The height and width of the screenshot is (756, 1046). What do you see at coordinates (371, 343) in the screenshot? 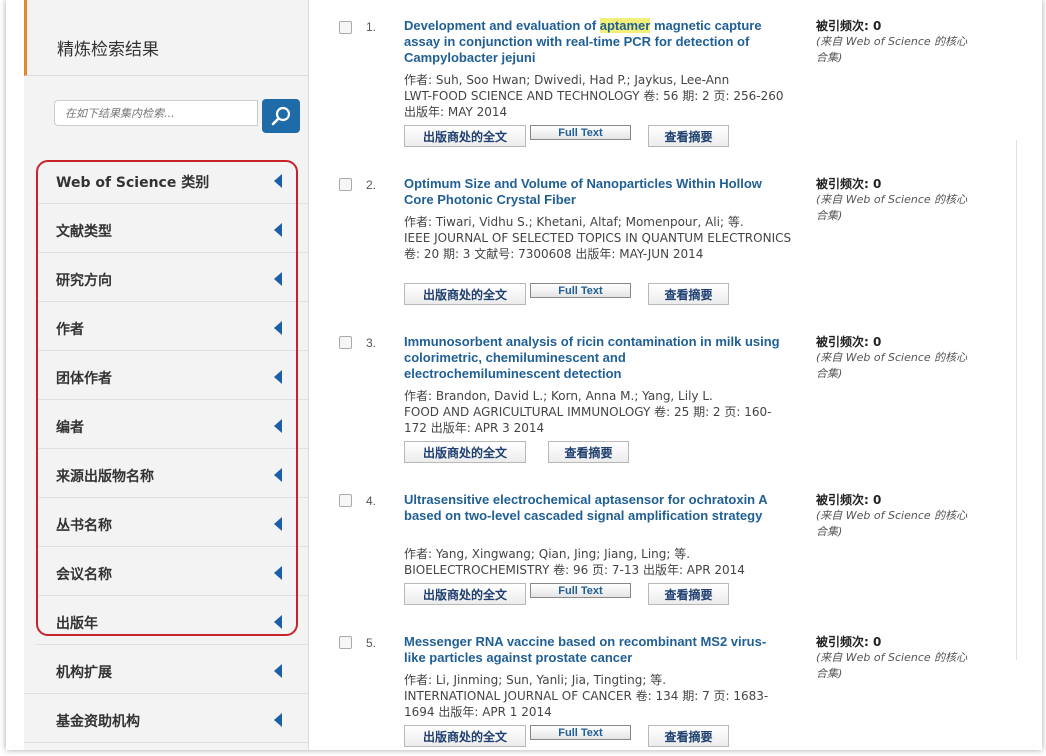
I see `result-number: 3.` at bounding box center [371, 343].